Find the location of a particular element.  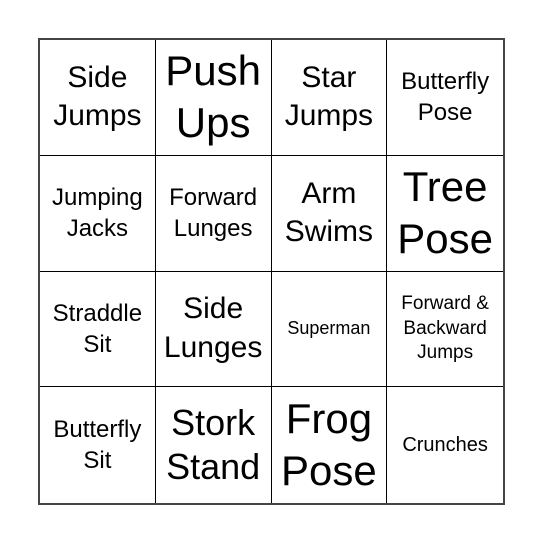

bingo-cell: Forward Lunges is located at coordinates (213, 213).